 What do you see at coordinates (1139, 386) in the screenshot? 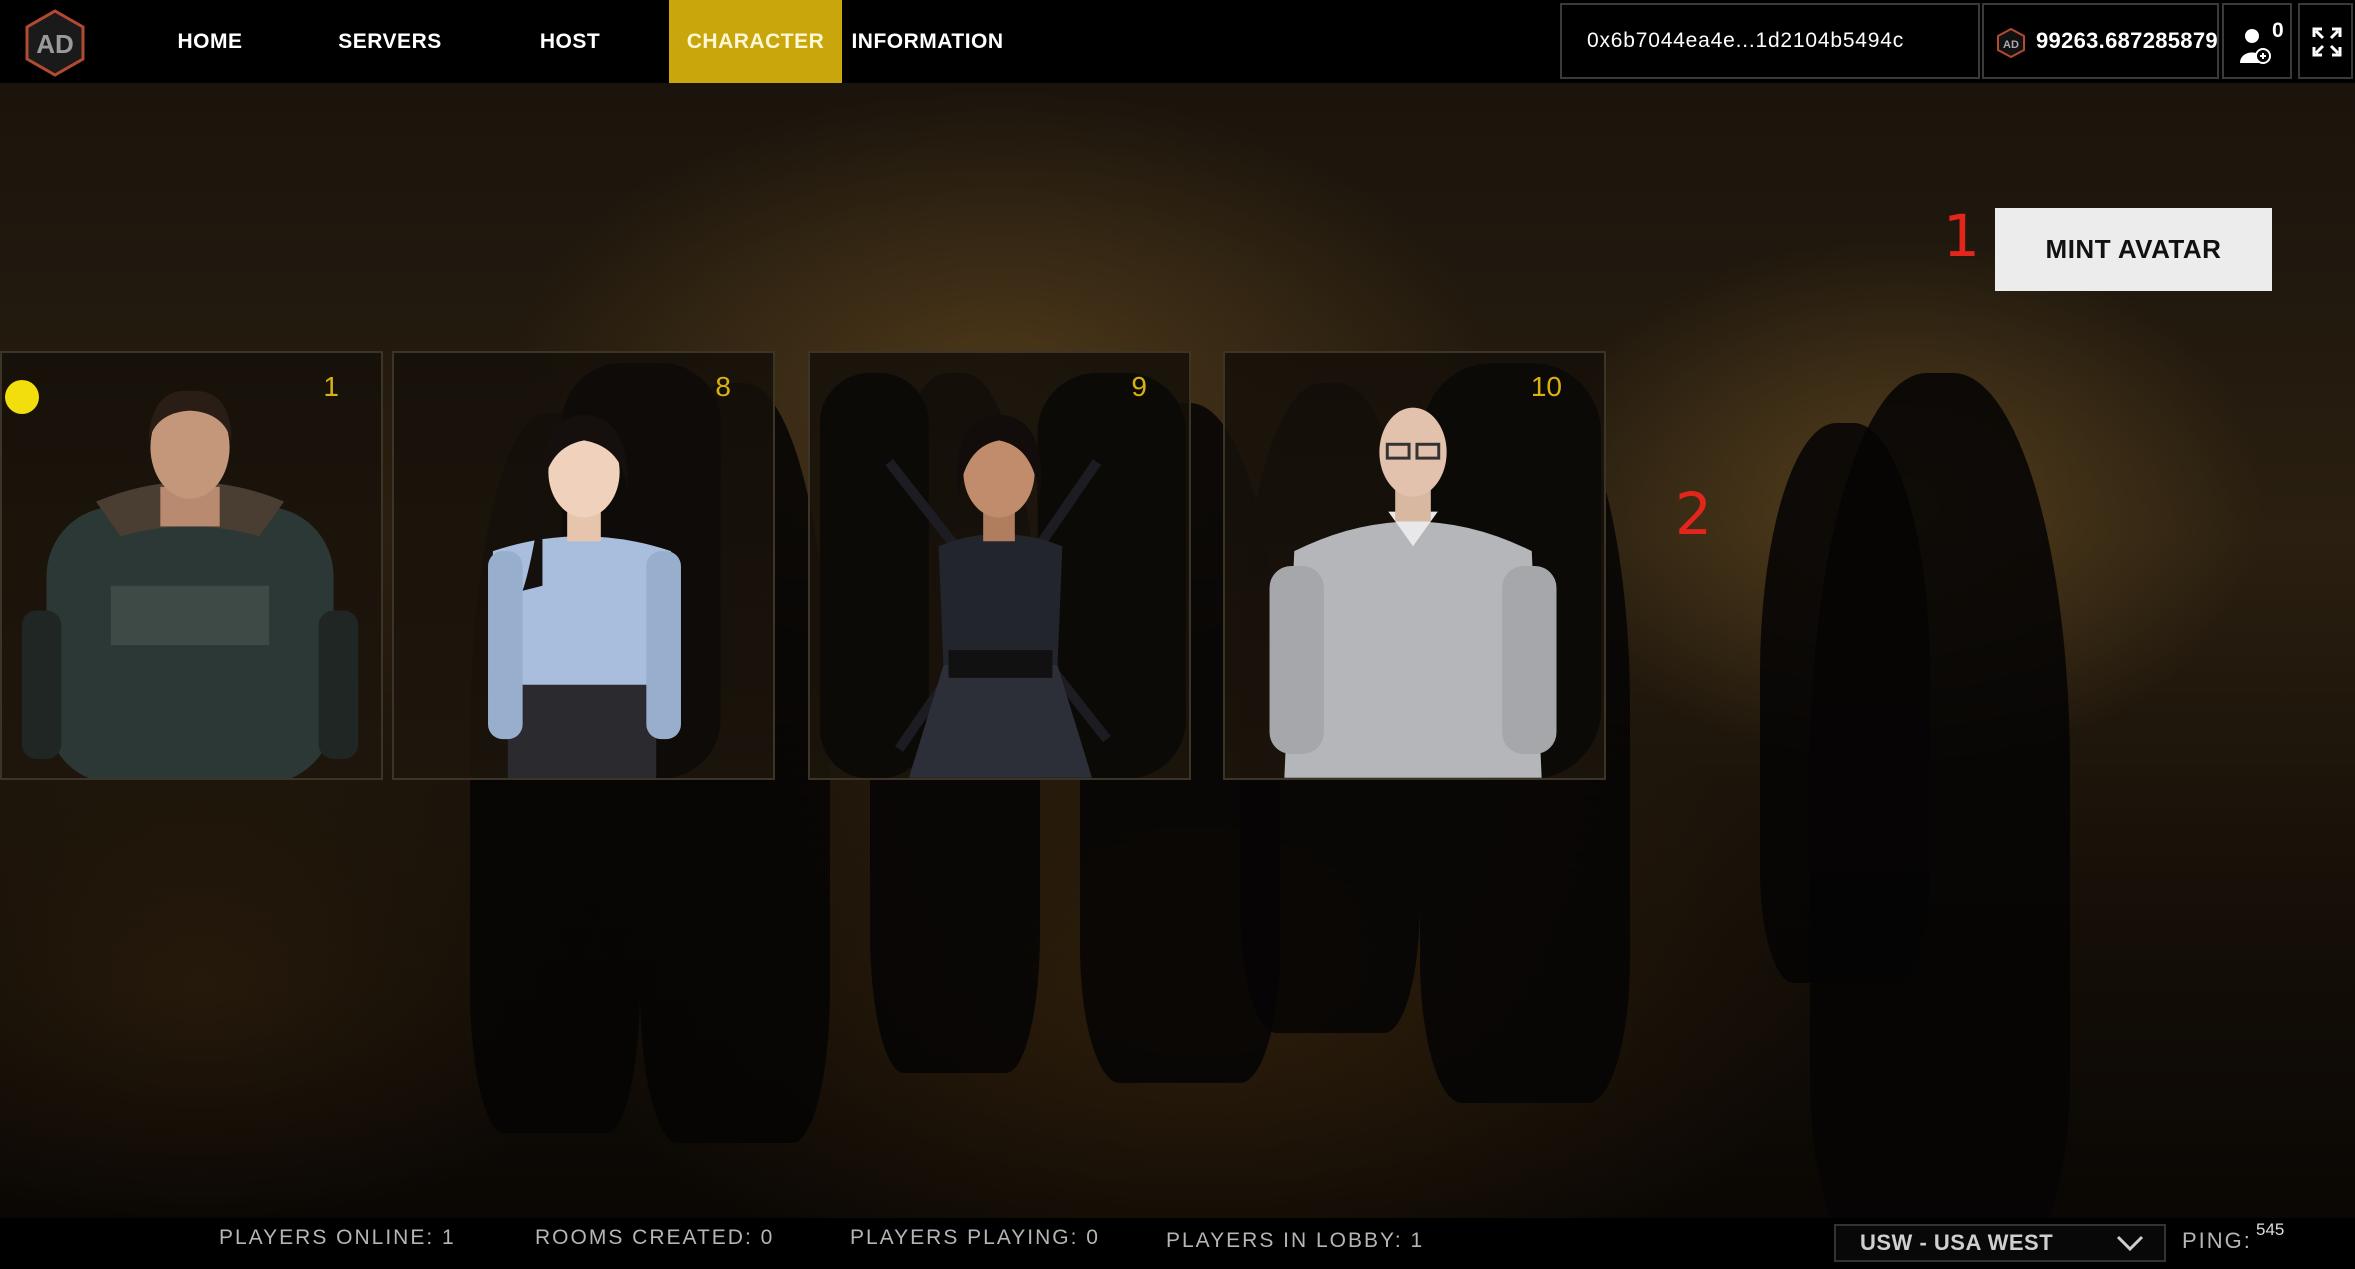
I see `avatar-number: 9` at bounding box center [1139, 386].